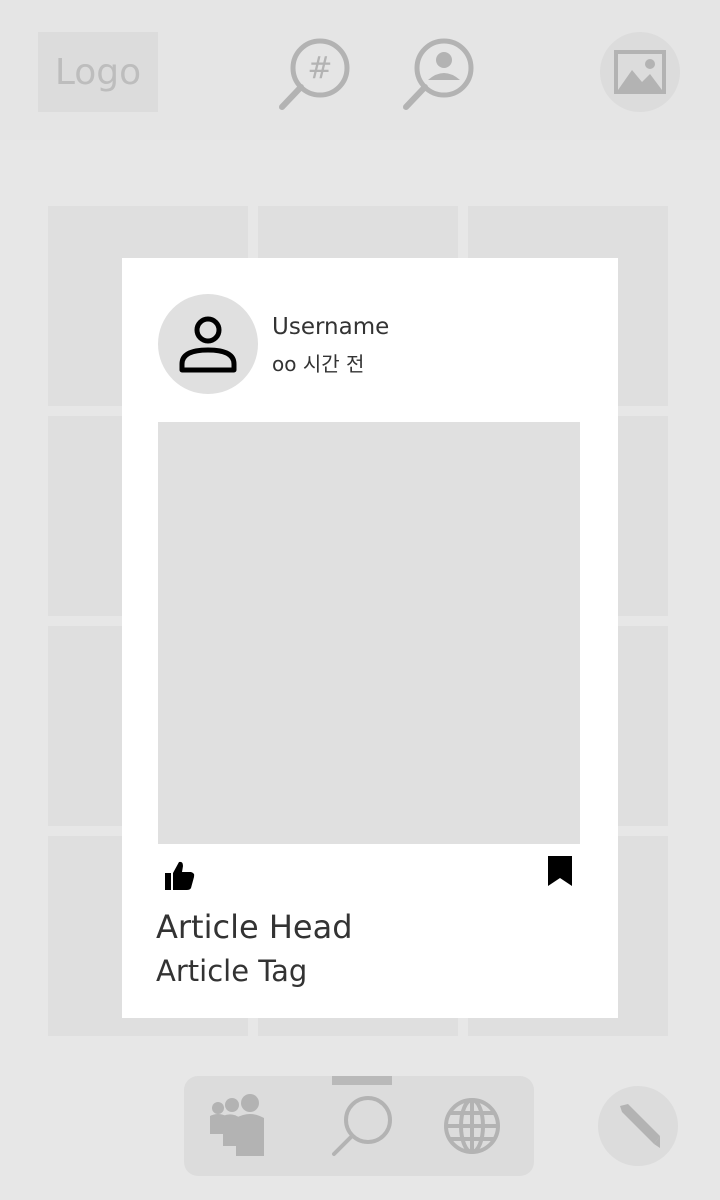 The height and width of the screenshot is (1200, 720). What do you see at coordinates (330, 327) in the screenshot?
I see `username: Username` at bounding box center [330, 327].